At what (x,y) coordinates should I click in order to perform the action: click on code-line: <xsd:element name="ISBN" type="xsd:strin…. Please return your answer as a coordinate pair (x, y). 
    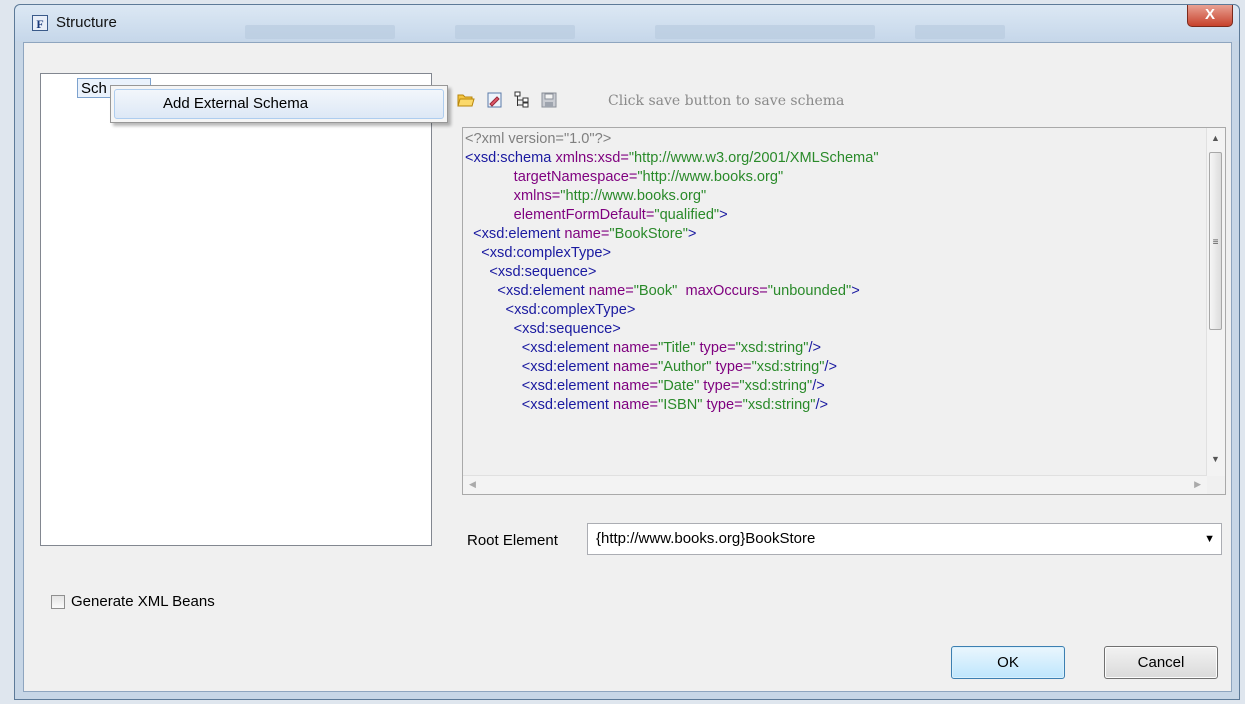
    Looking at the image, I should click on (672, 405).